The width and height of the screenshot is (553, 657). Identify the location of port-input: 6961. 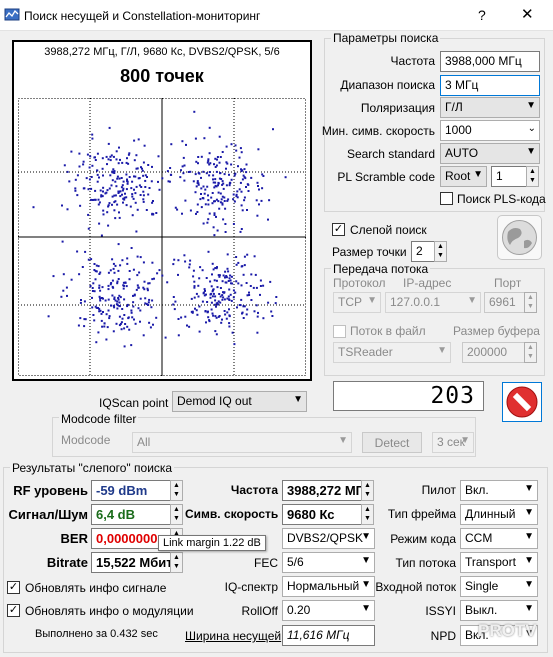
(504, 302).